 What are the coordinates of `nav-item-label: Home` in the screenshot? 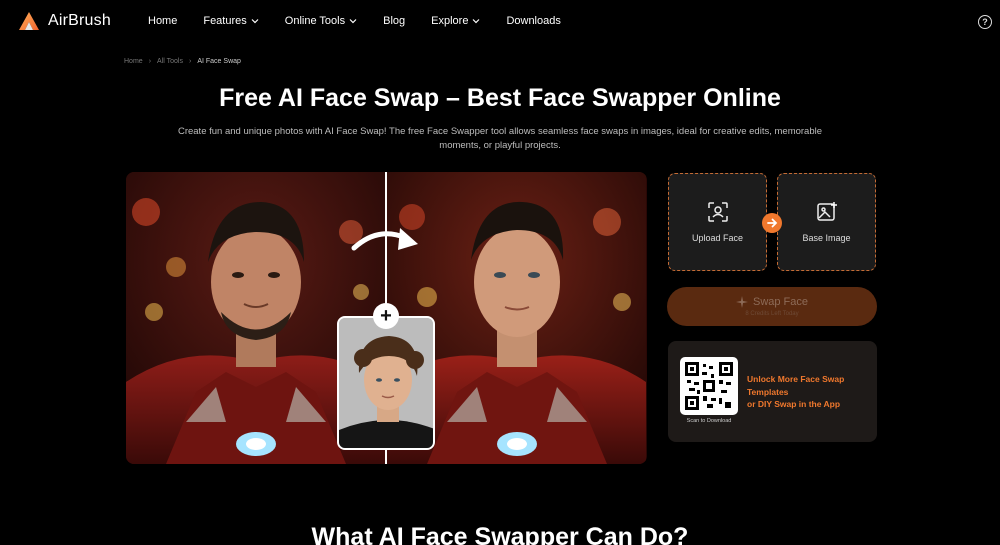 It's located at (163, 21).